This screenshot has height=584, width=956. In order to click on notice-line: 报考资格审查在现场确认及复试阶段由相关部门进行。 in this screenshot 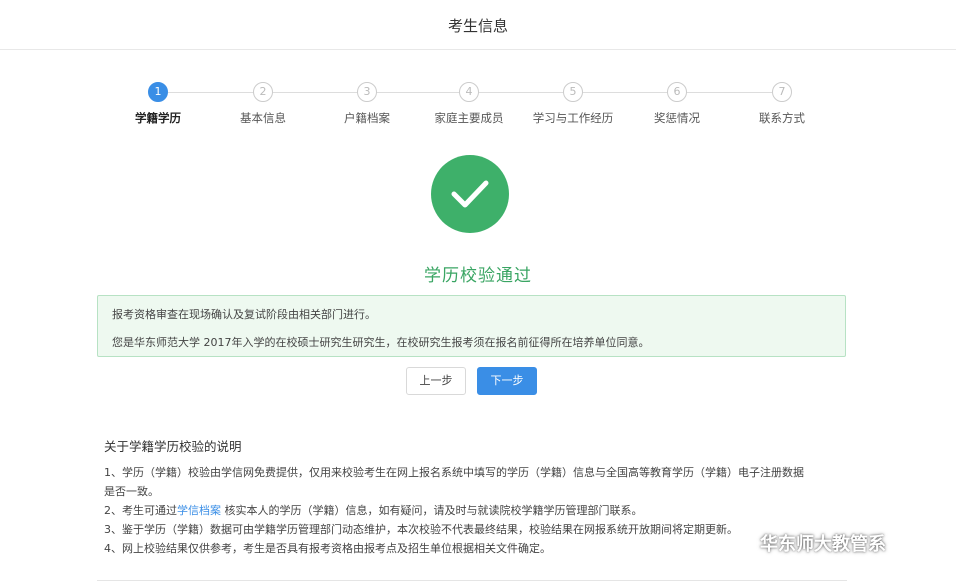, I will do `click(244, 314)`.